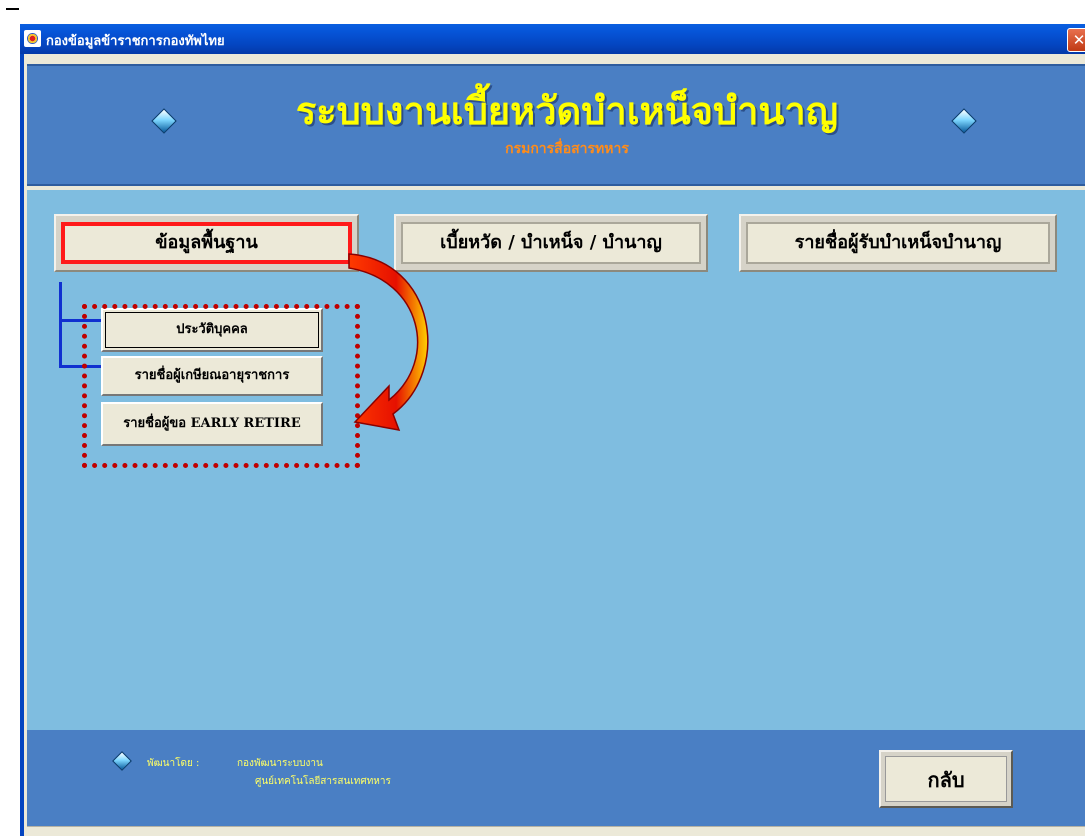 The image size is (1085, 836). What do you see at coordinates (280, 763) in the screenshot?
I see `developer-department: กองพัฒนาระบบงาน` at bounding box center [280, 763].